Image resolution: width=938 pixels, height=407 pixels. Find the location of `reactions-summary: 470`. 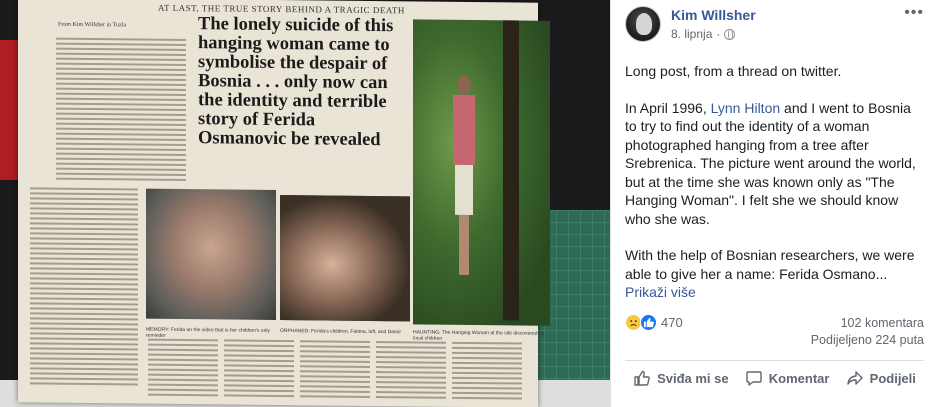

reactions-summary: 470 is located at coordinates (654, 322).